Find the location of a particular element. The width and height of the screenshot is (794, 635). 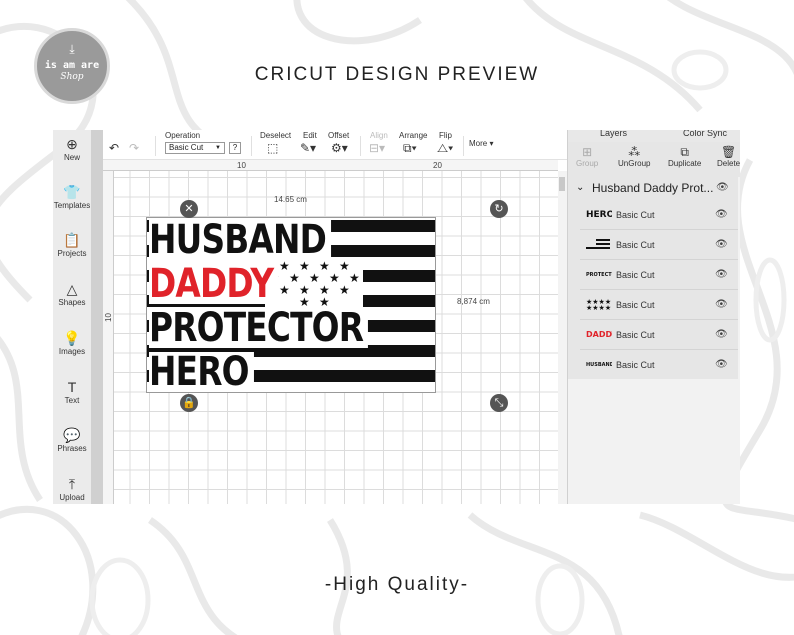

flip-label: Flip is located at coordinates (445, 135).